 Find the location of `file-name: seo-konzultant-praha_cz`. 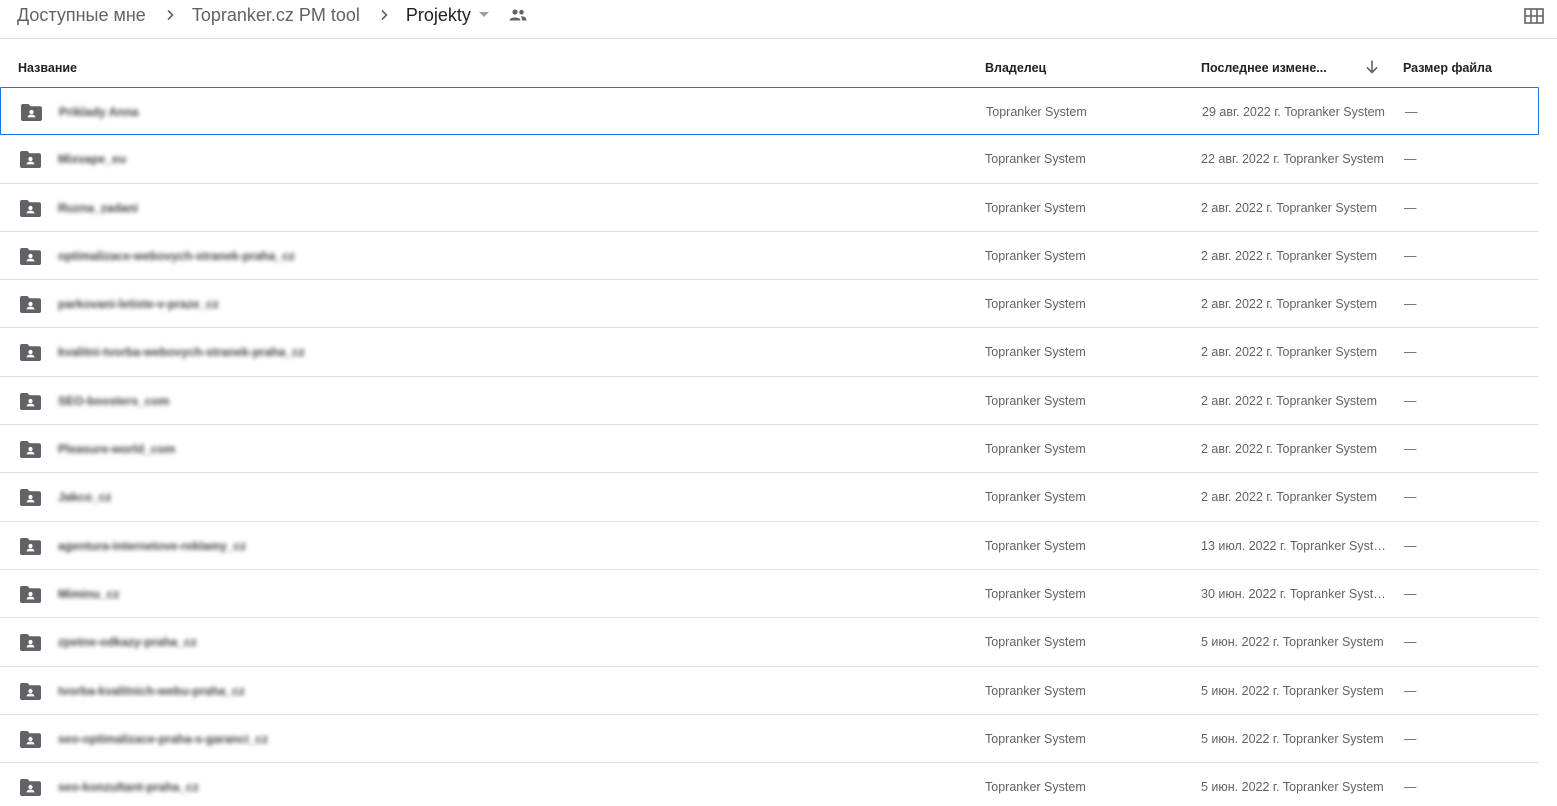

file-name: seo-konzultant-praha_cz is located at coordinates (128, 787).